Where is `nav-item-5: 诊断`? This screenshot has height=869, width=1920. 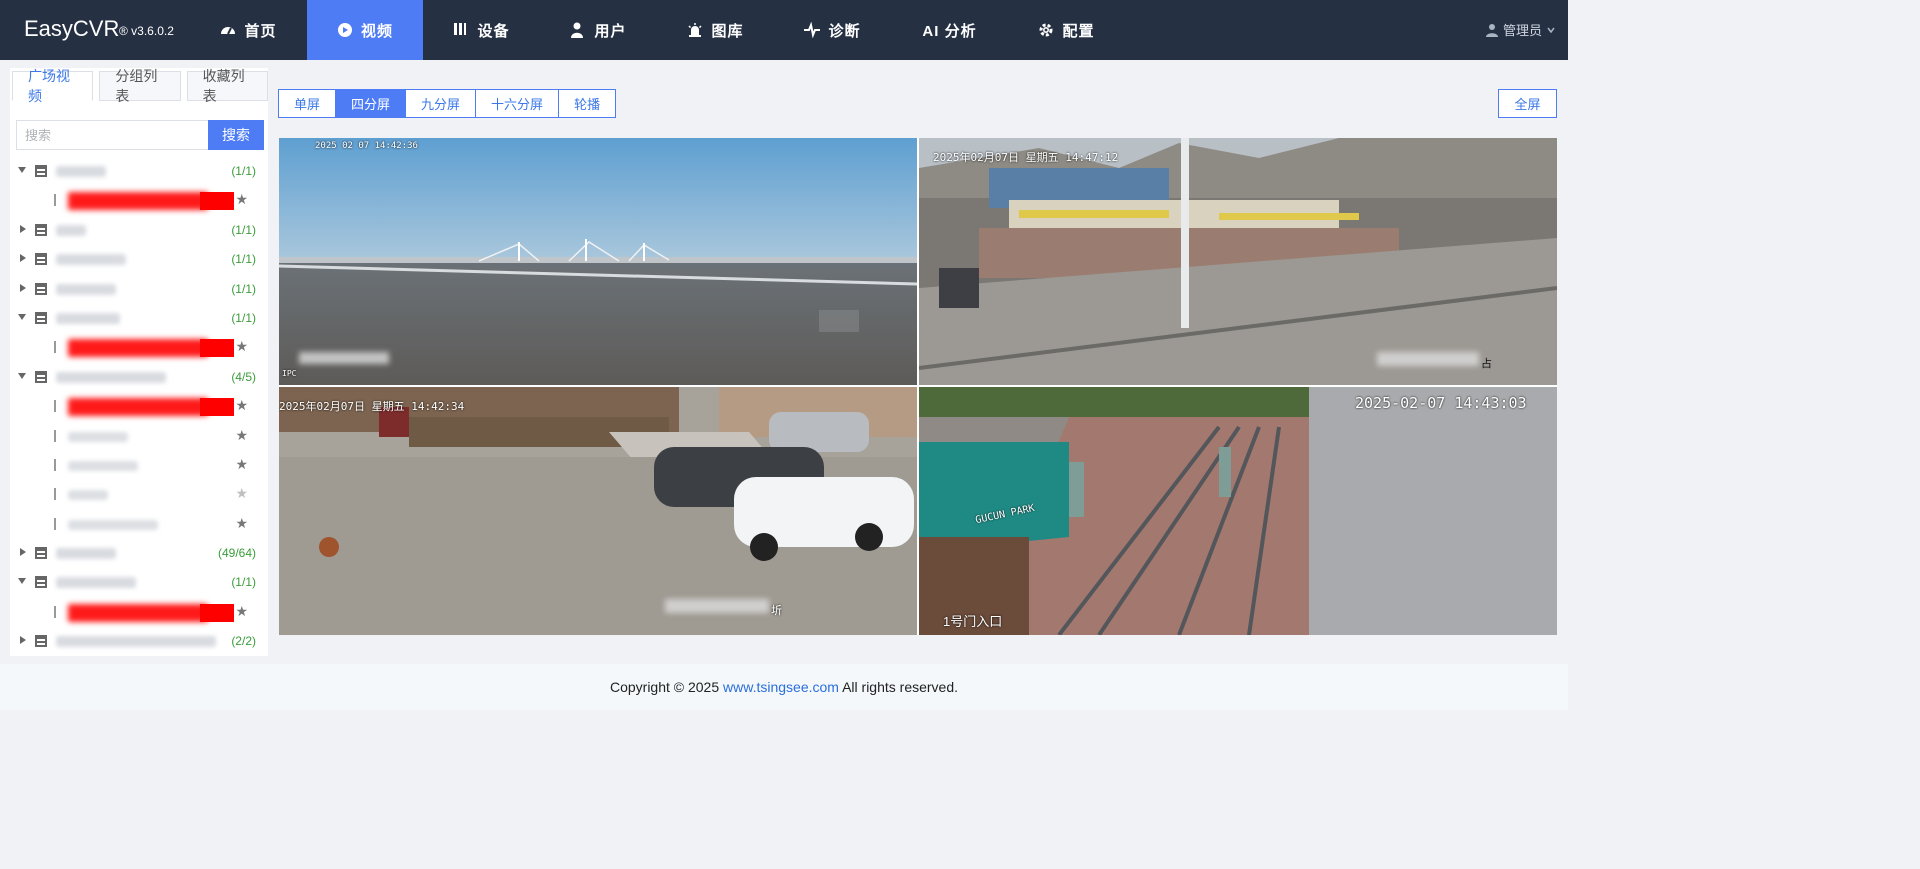 nav-item-5: 诊断 is located at coordinates (832, 30).